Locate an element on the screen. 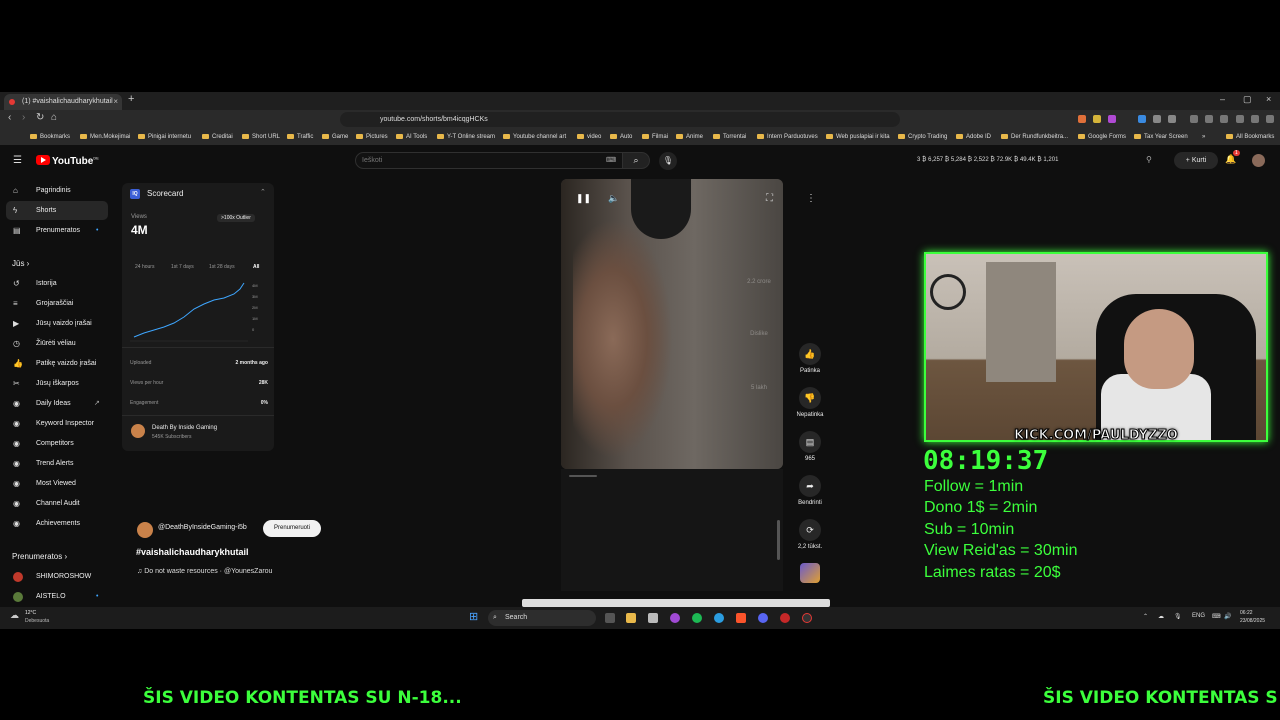  bookmark-item: Intern Parduotuves is located at coordinates (787, 137).